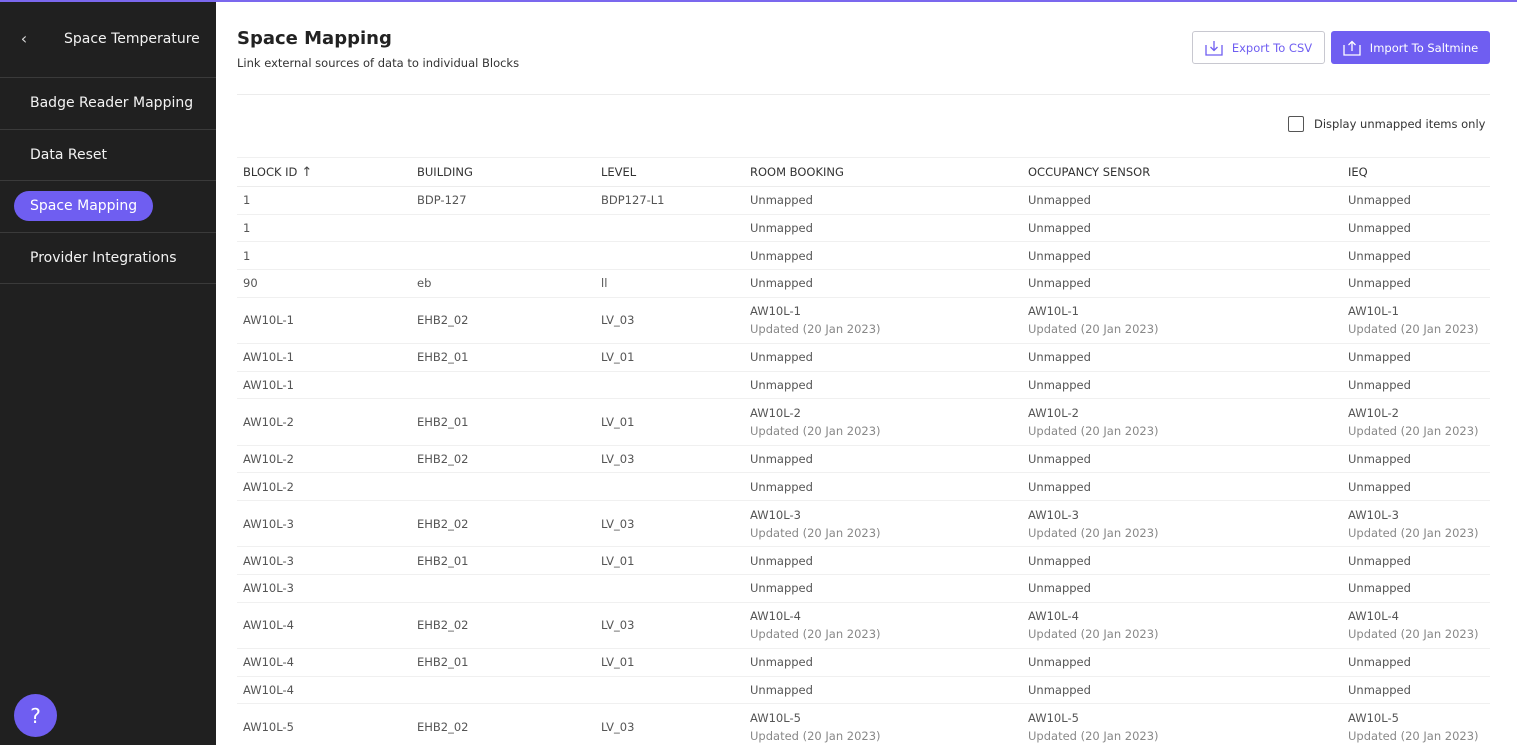  Describe the element at coordinates (1386, 124) in the screenshot. I see `unmapped-filter: Display unmapped items only` at that location.